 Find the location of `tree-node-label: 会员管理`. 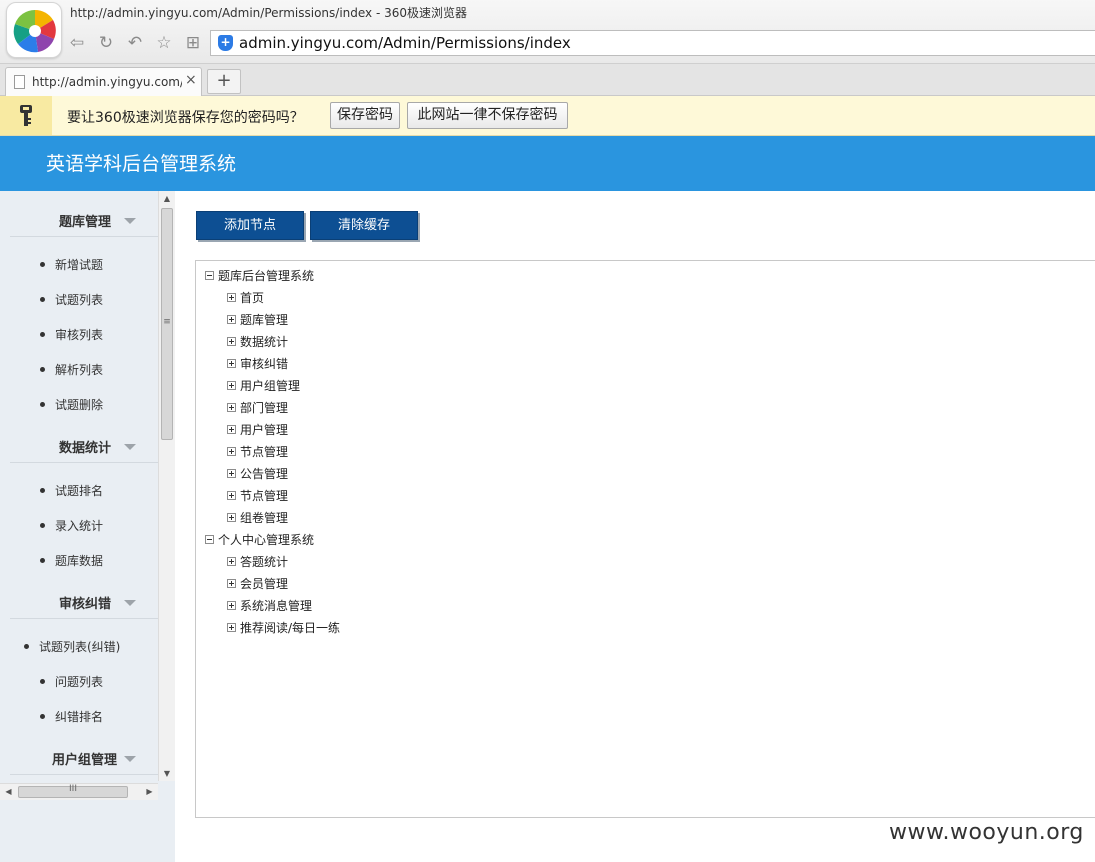

tree-node-label: 会员管理 is located at coordinates (264, 584).